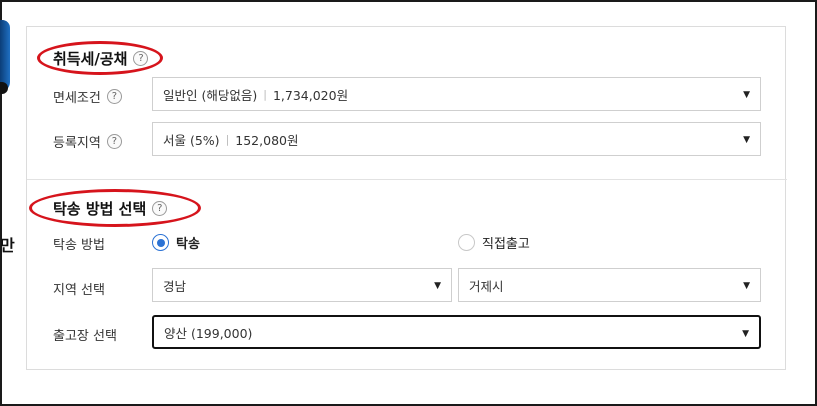  Describe the element at coordinates (456, 94) in the screenshot. I see `exemption-select: 일반인 (해당없음) | 1,734,020원 ▼` at that location.